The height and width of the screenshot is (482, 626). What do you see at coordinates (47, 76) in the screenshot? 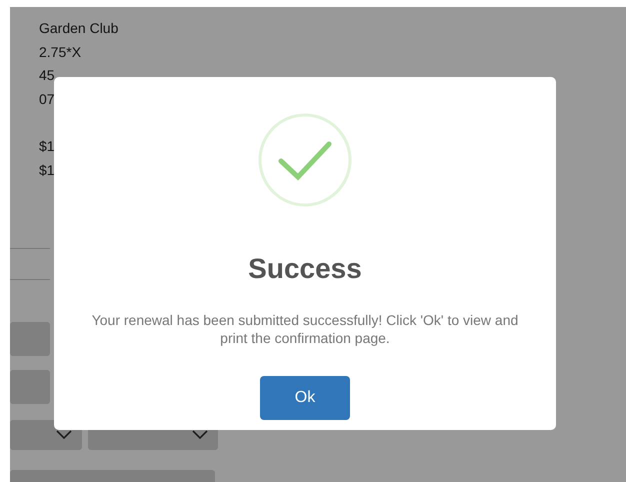
I see `detail-text: 45` at bounding box center [47, 76].